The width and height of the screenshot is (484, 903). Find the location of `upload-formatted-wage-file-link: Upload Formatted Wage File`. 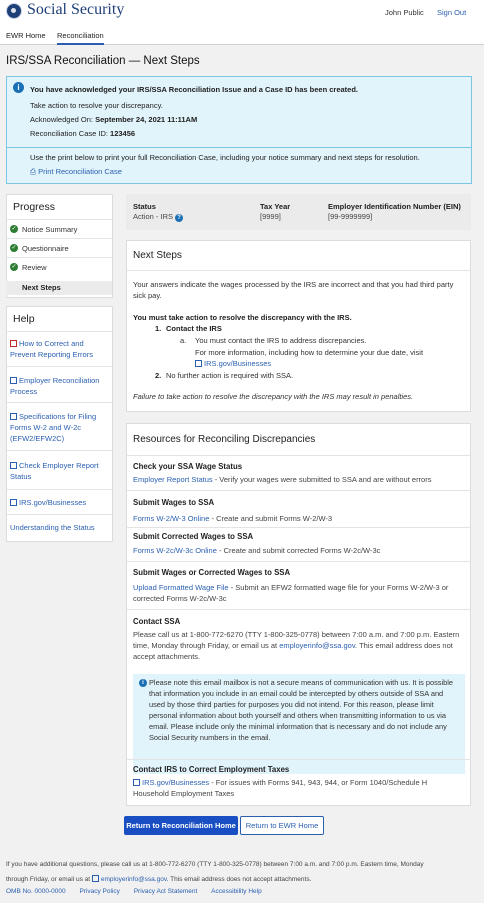

upload-formatted-wage-file-link: Upload Formatted Wage File is located at coordinates (181, 587).